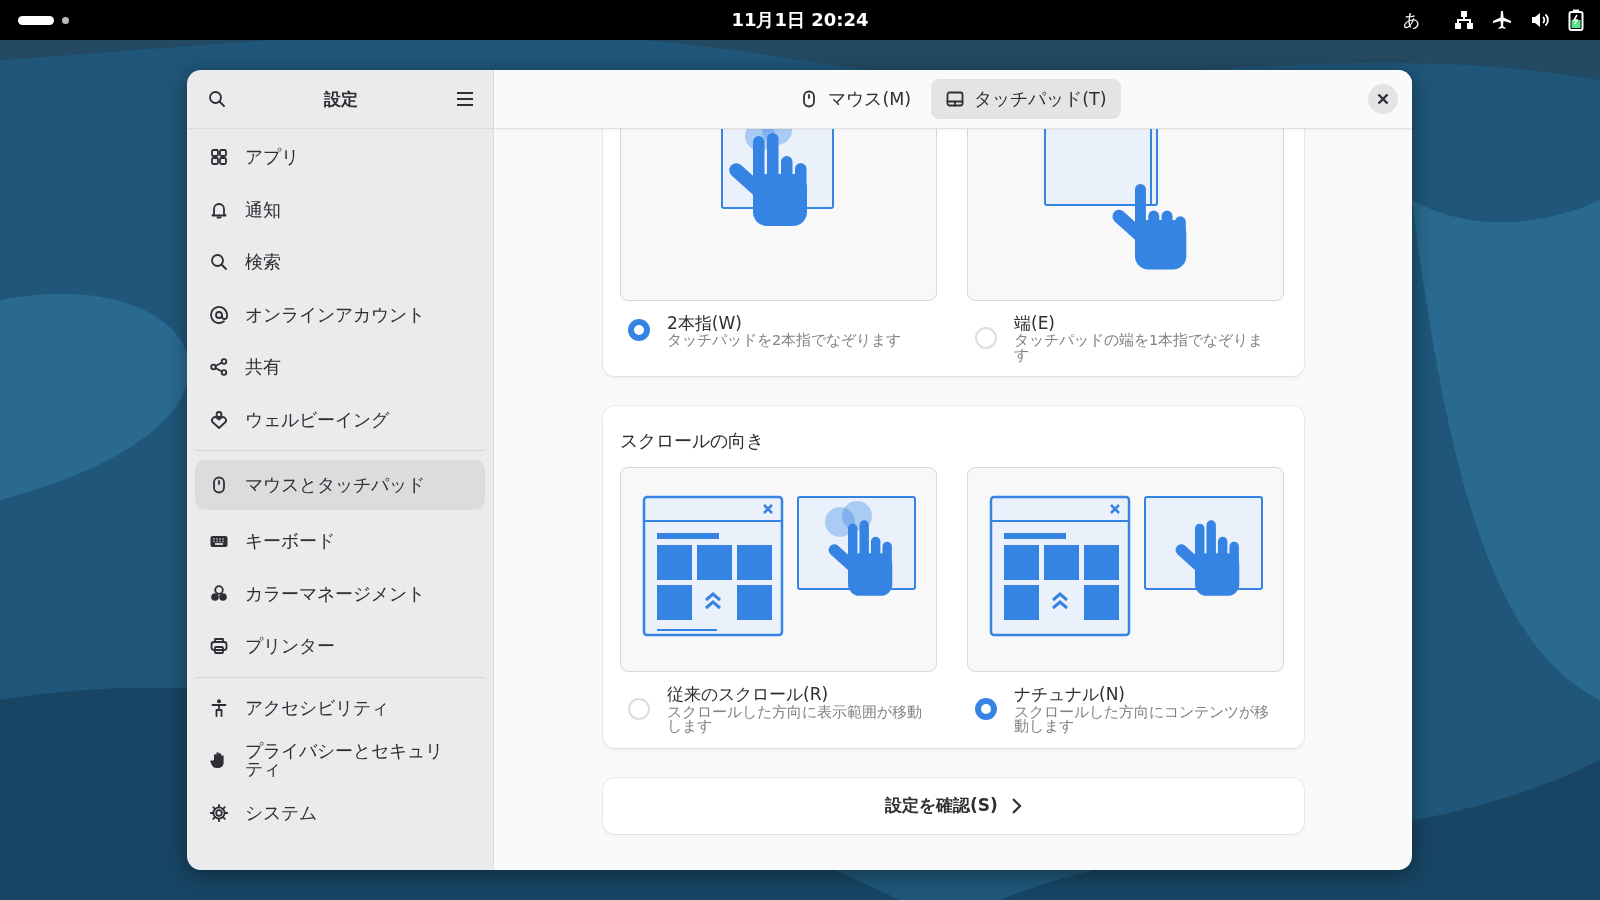  What do you see at coordinates (785, 340) in the screenshot?
I see `option-description: タッチパッドを2本指でなぞります` at bounding box center [785, 340].